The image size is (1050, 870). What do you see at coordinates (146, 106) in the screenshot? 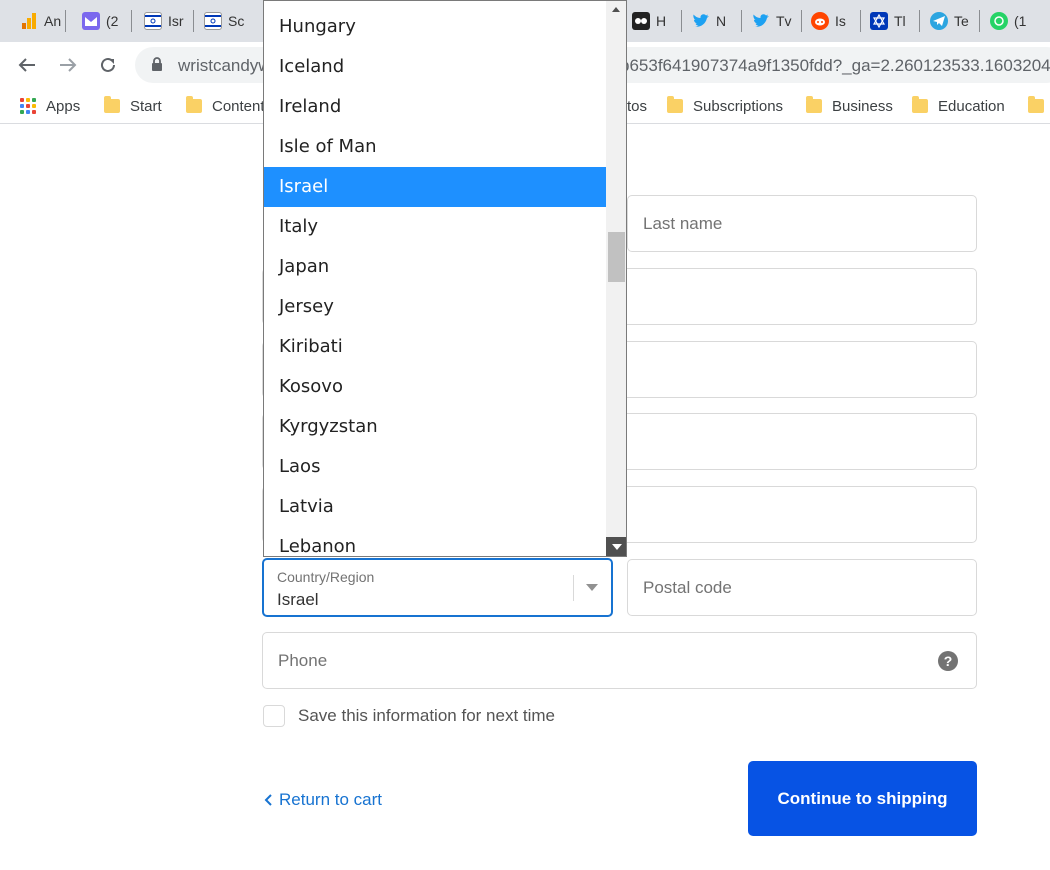
I see `bookmark-label: Start` at bounding box center [146, 106].